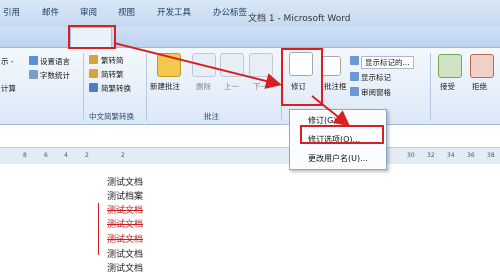 The width and height of the screenshot is (500, 274). I want to click on arrow-to-options, so click(331, 111).